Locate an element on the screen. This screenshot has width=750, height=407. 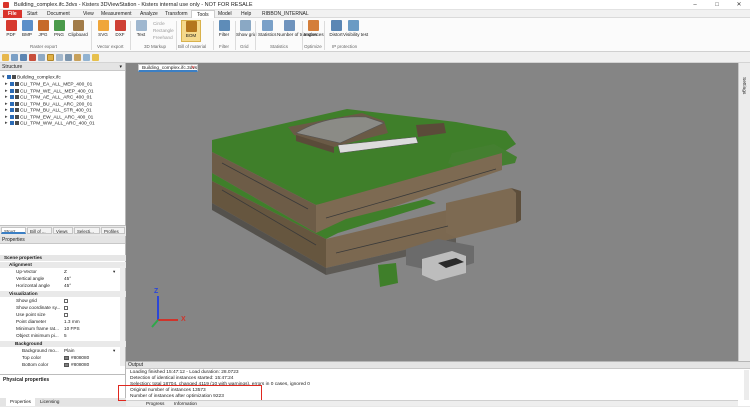
camera-icon is located at coordinates (68, 57).